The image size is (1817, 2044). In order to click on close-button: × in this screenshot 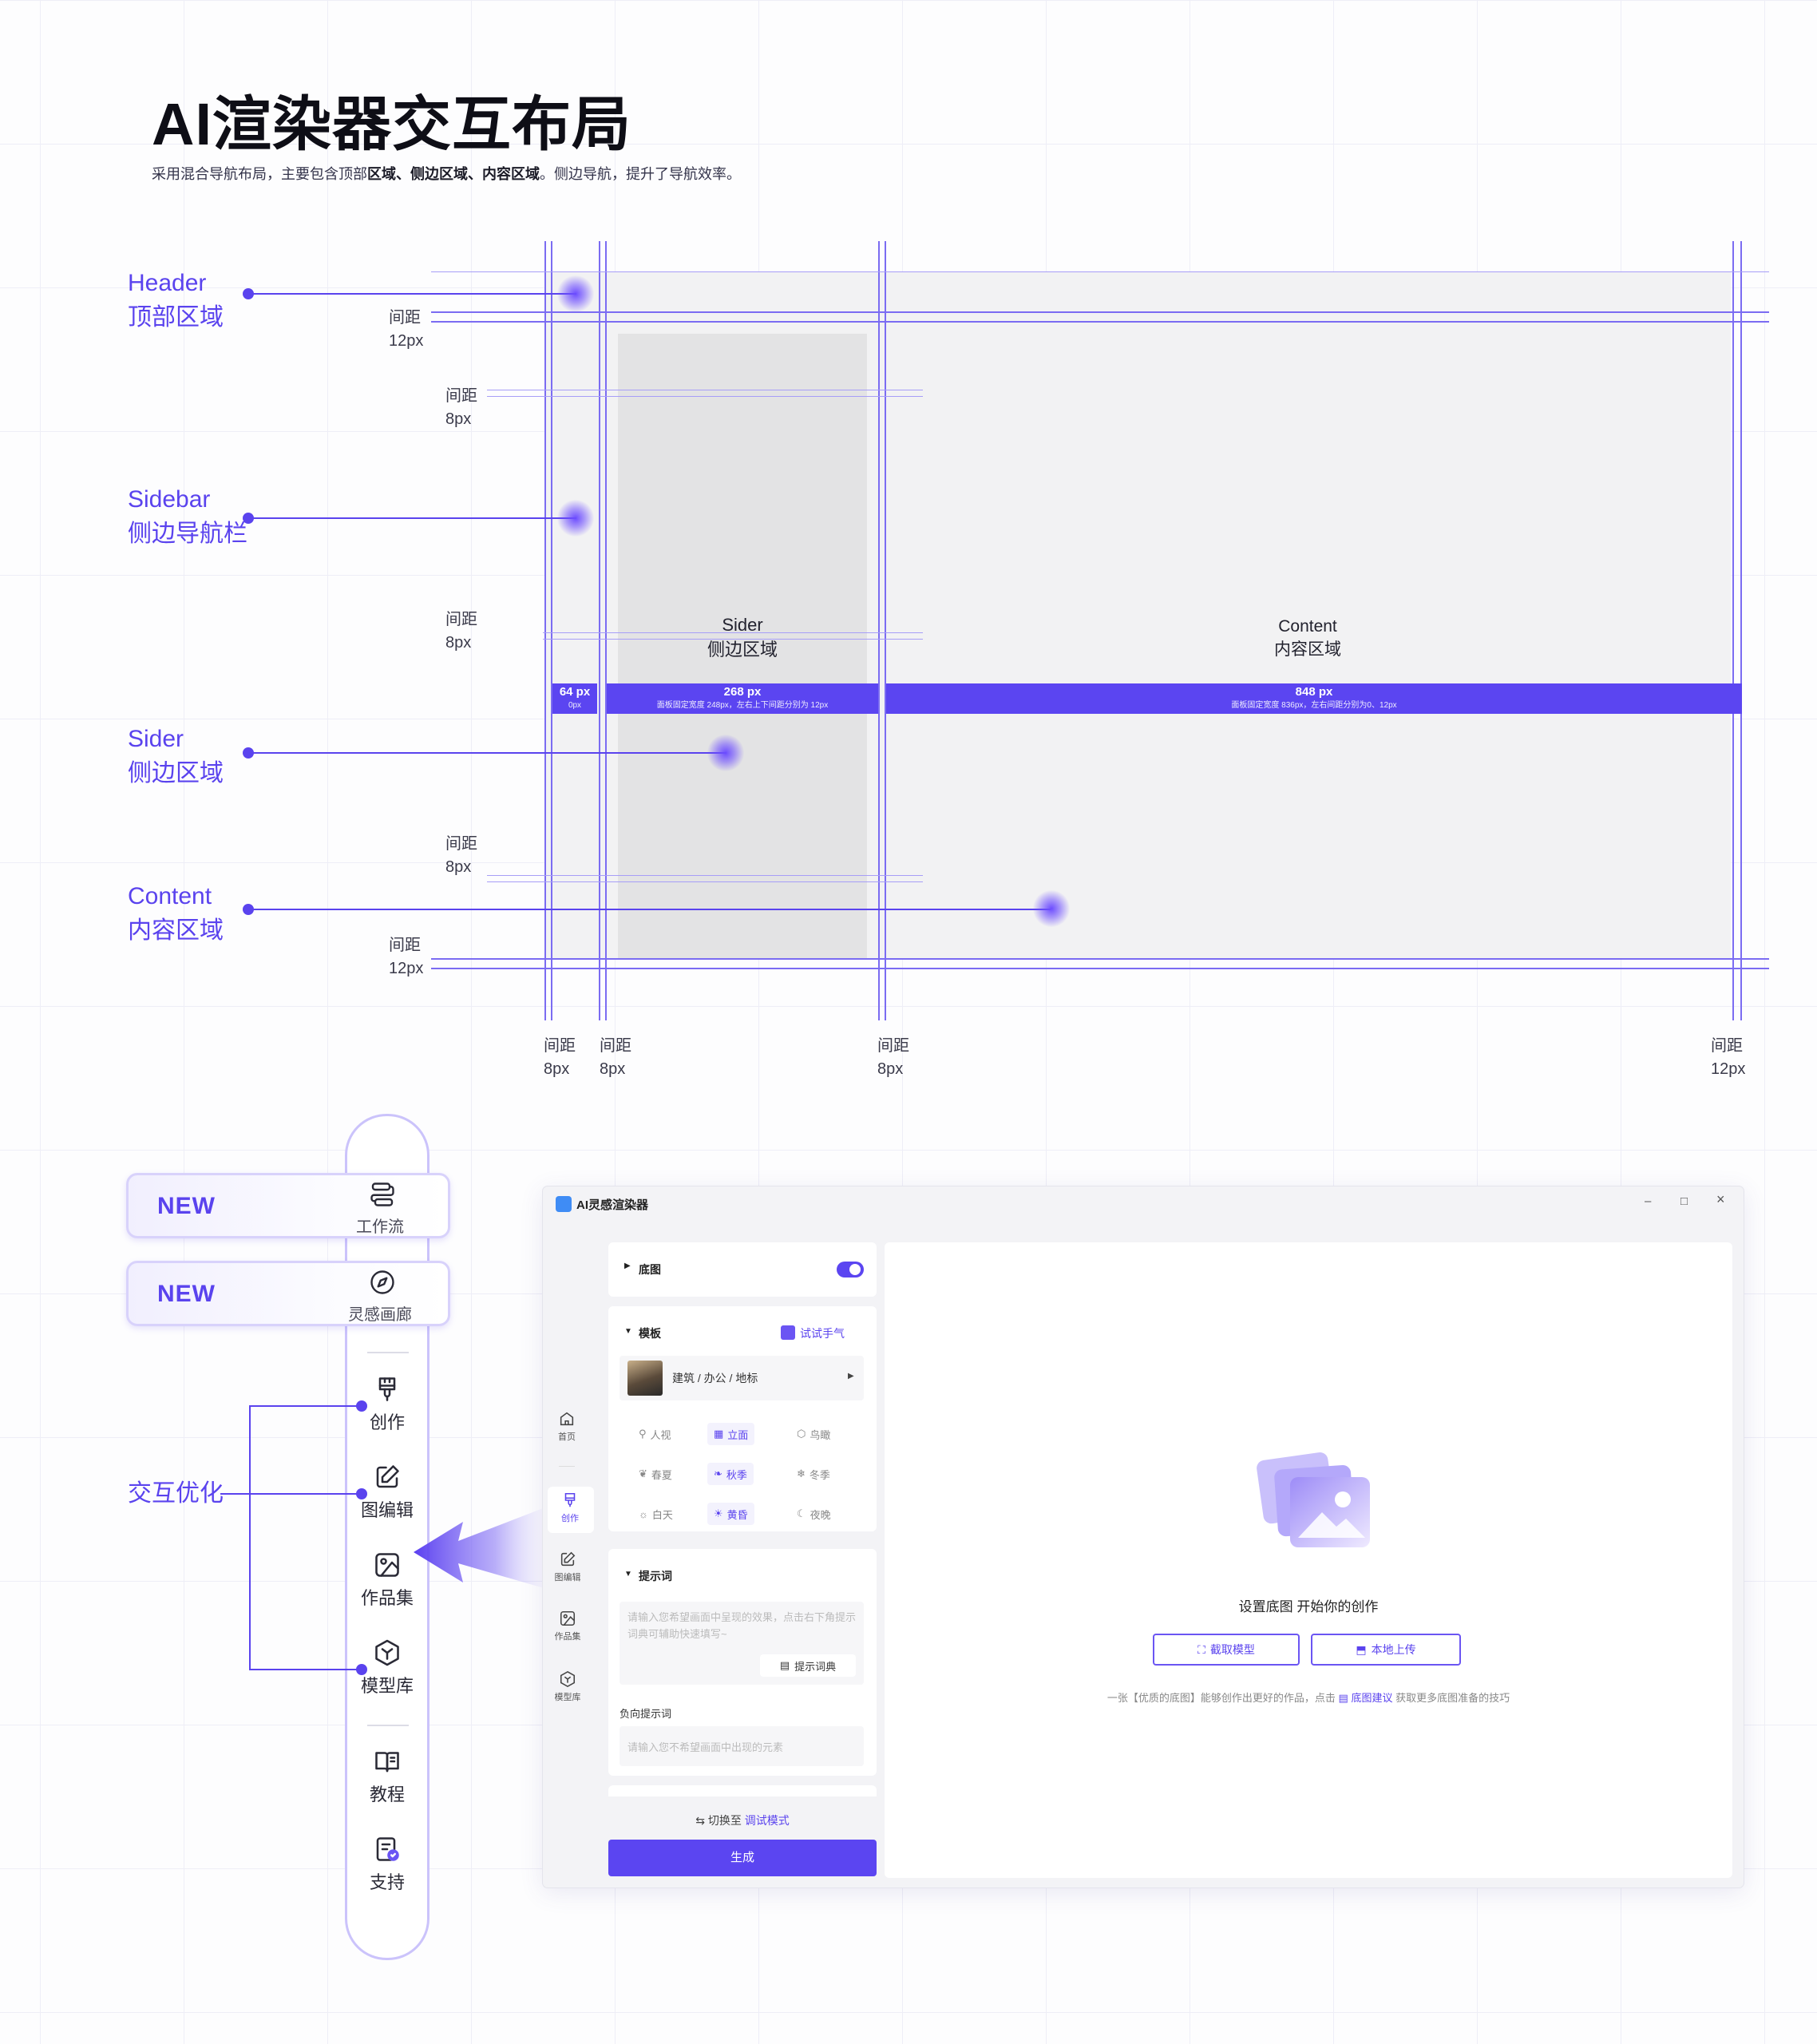, I will do `click(1721, 1199)`.